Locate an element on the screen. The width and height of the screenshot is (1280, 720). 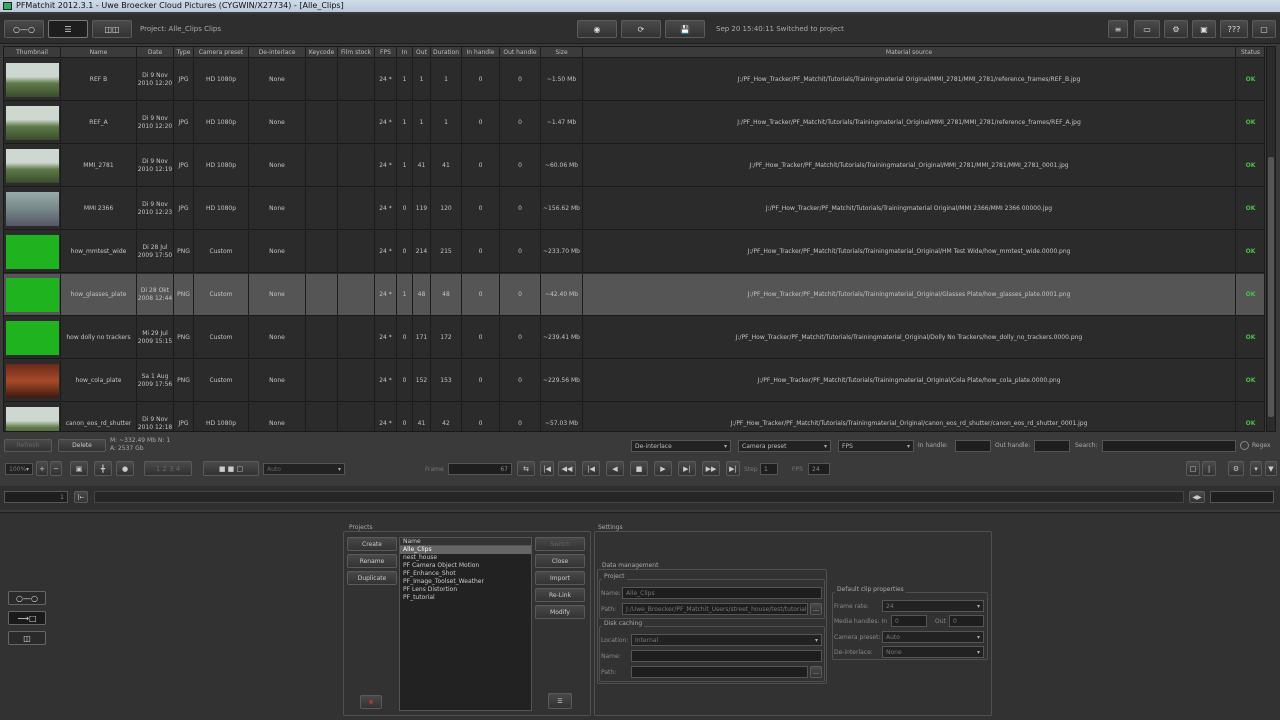
media-bin-button: ⟶□ is located at coordinates (27, 618).